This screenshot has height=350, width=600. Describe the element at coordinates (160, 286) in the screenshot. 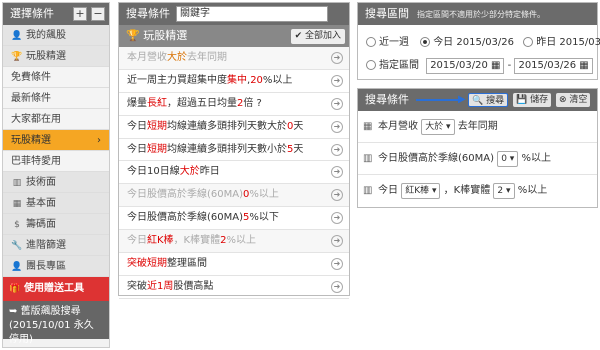

I see `row-highlight: 近1周` at that location.